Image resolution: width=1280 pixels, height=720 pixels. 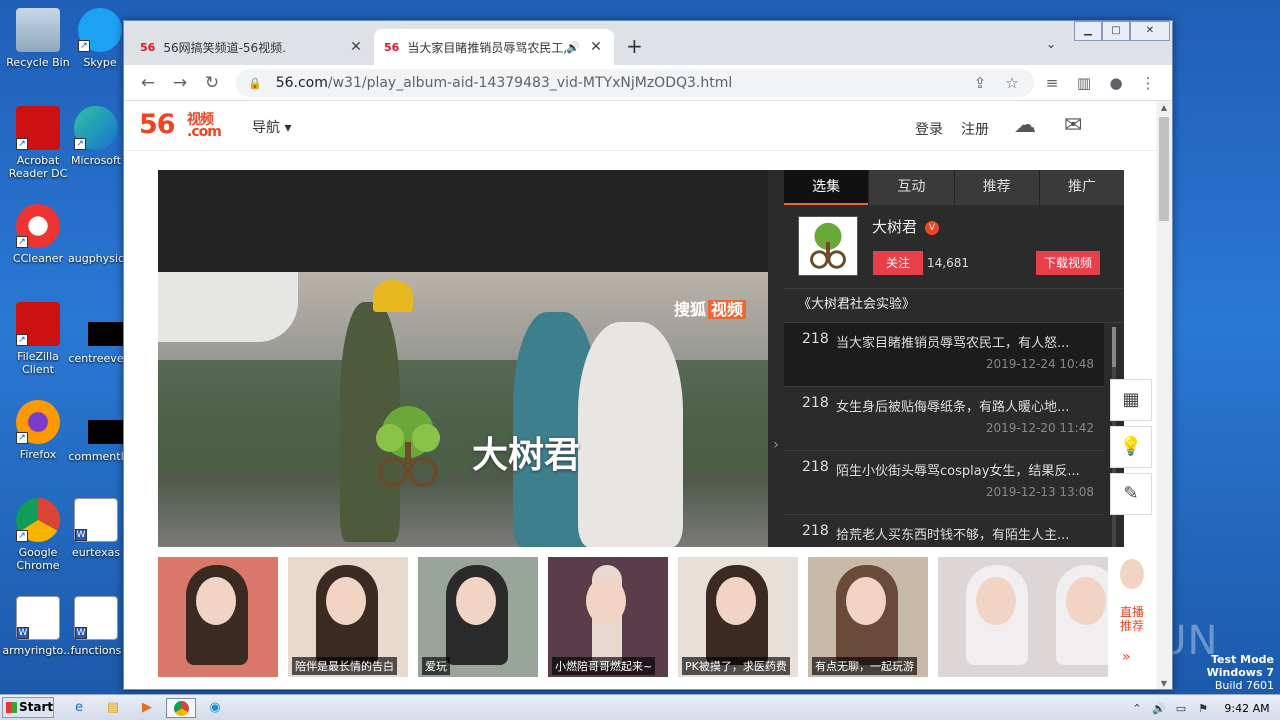 What do you see at coordinates (96, 528) in the screenshot?
I see `desktop-icon-eurtexas: W eurtexas` at bounding box center [96, 528].